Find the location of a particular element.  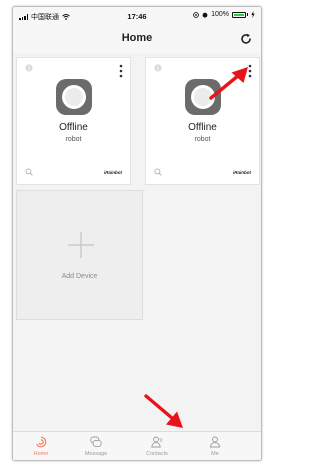

tab-bar: Home Message Contacts Me is located at coordinates (137, 445).